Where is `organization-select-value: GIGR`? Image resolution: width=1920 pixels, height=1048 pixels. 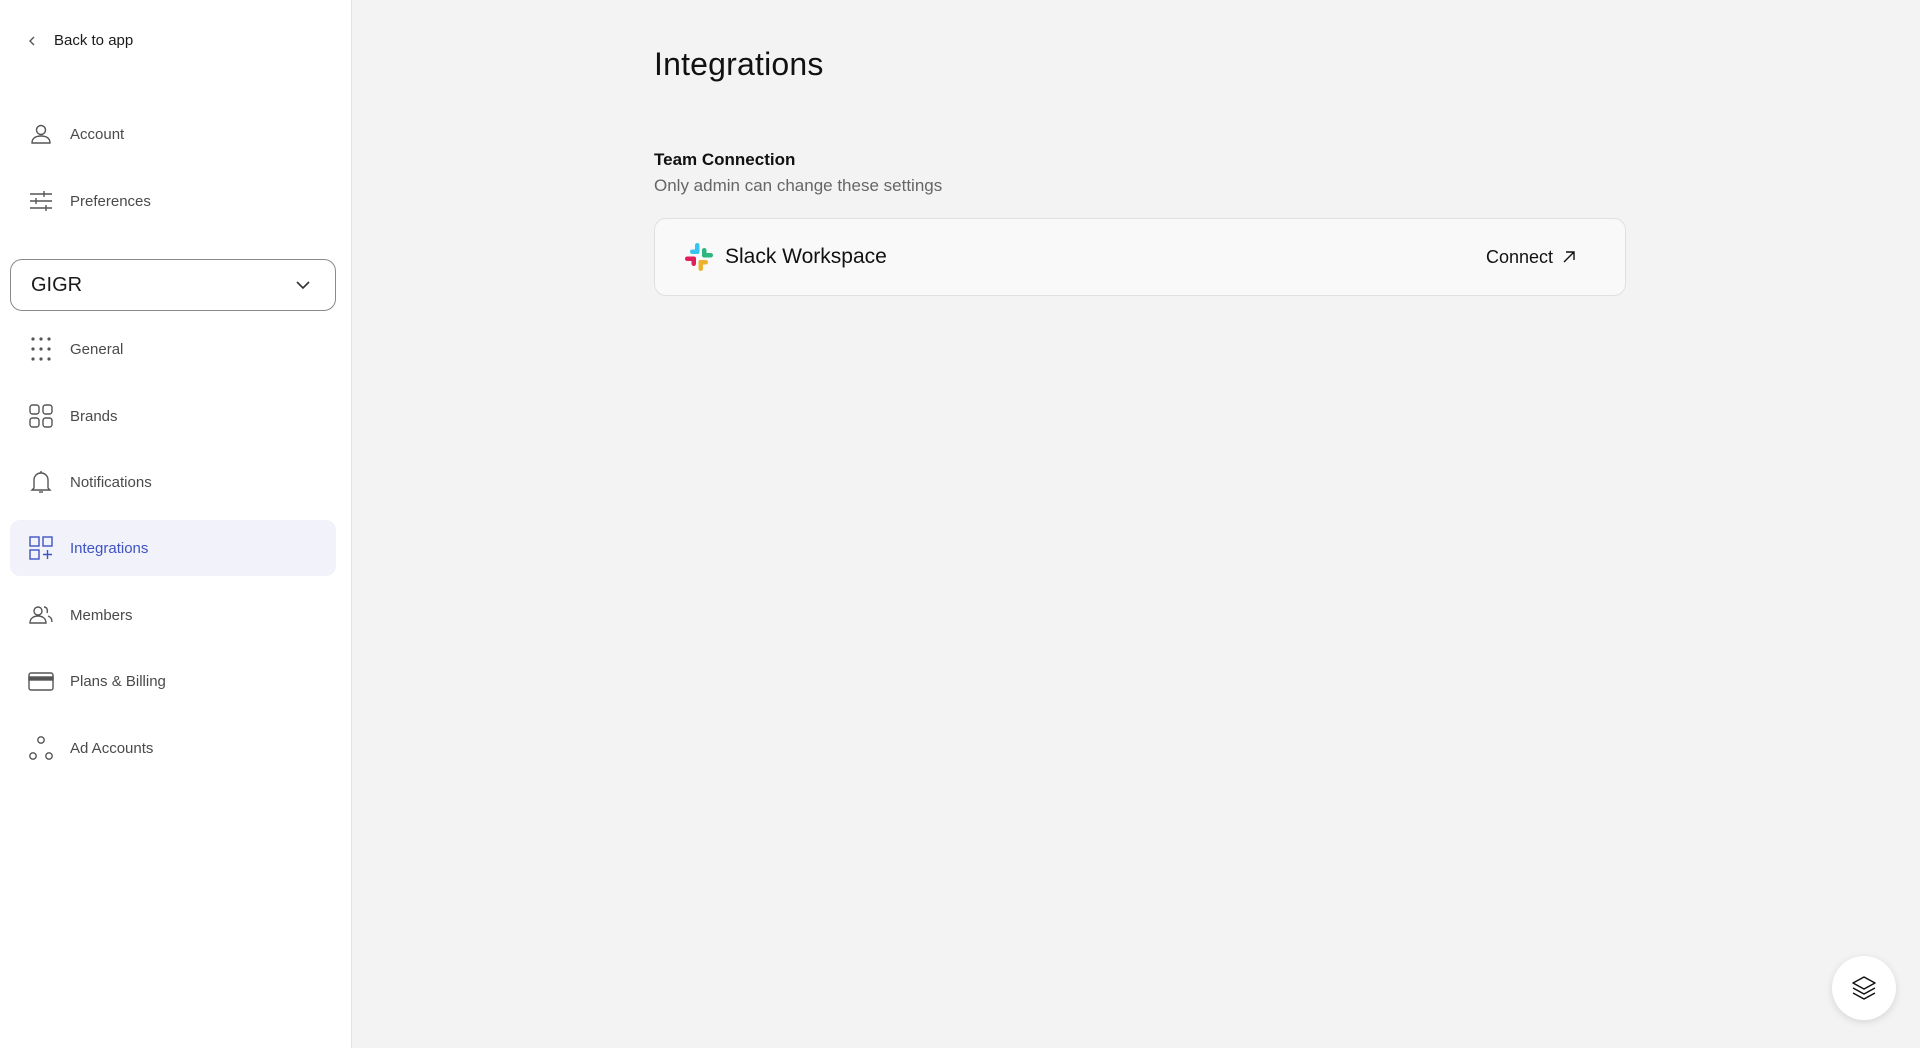 organization-select-value: GIGR is located at coordinates (57, 284).